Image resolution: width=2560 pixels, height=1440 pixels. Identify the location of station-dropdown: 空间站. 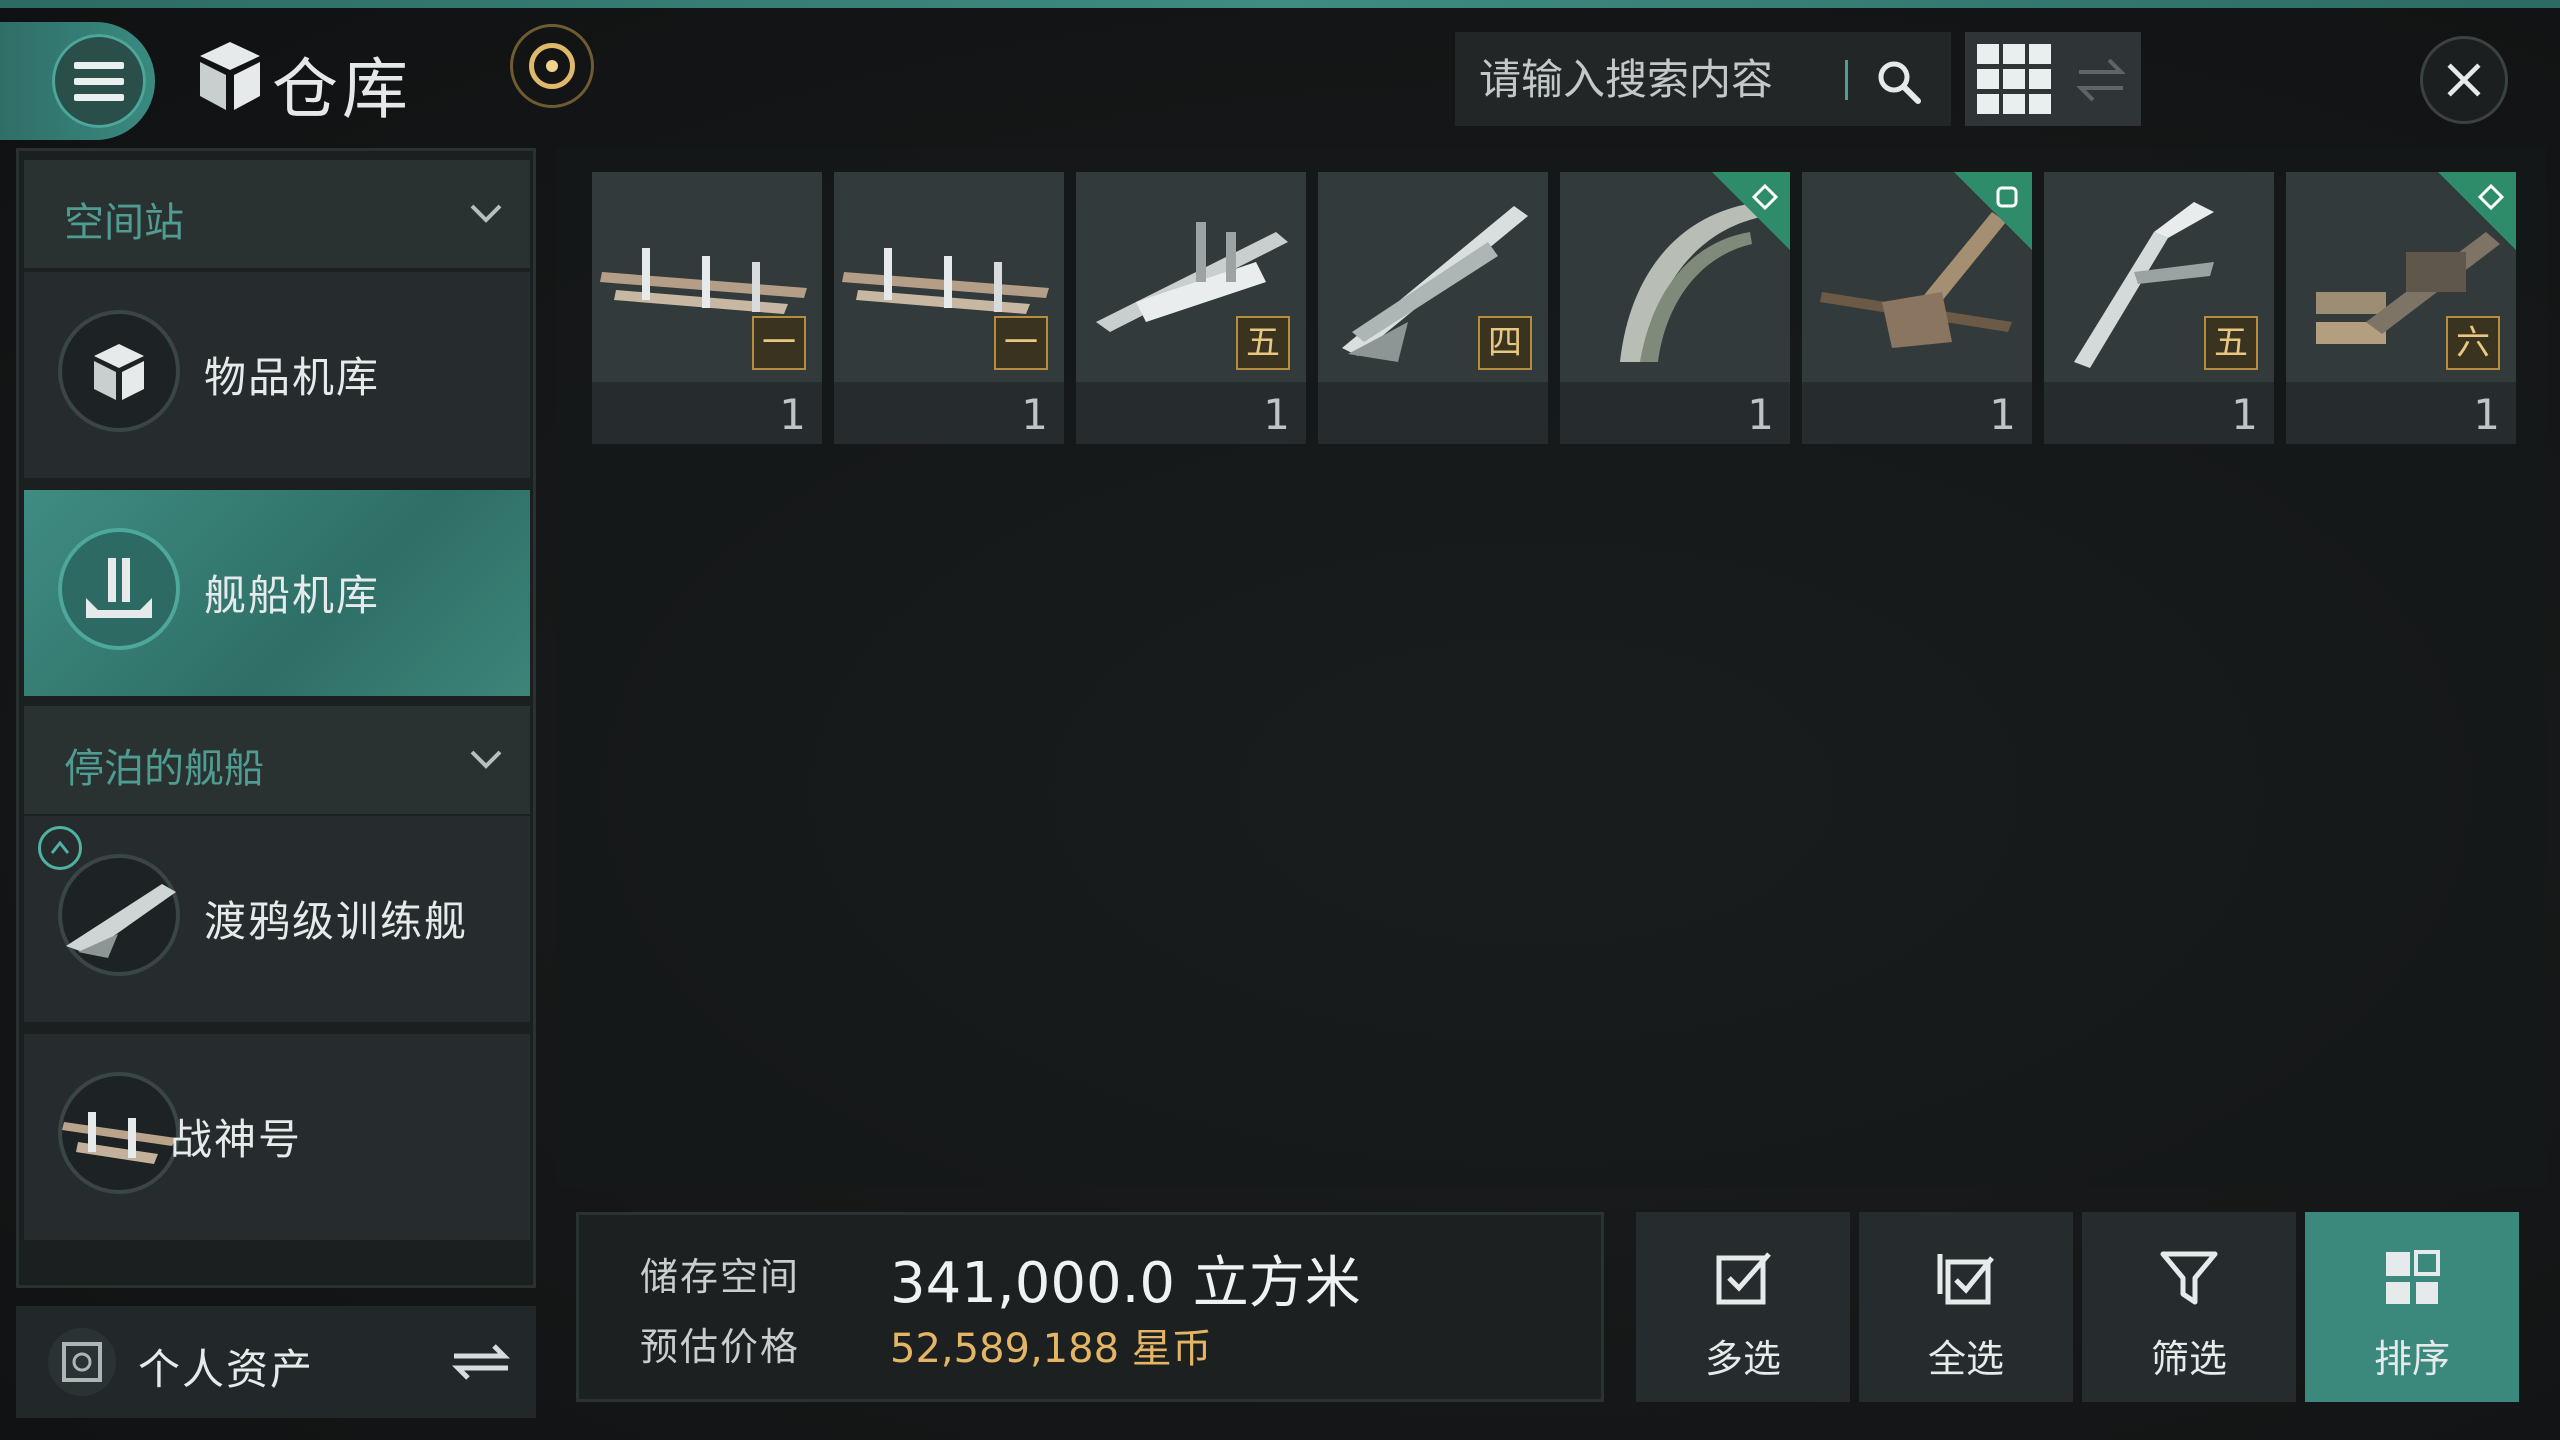
(277, 214).